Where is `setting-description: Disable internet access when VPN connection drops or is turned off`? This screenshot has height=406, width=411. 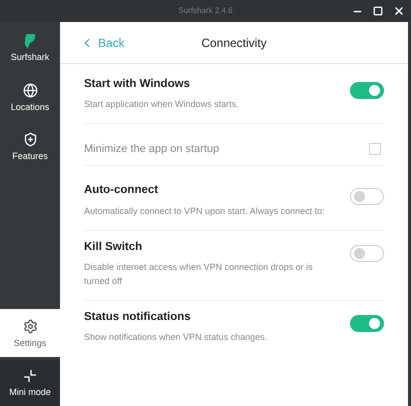
setting-description: Disable internet access when VPN connection drops or is turned off is located at coordinates (199, 274).